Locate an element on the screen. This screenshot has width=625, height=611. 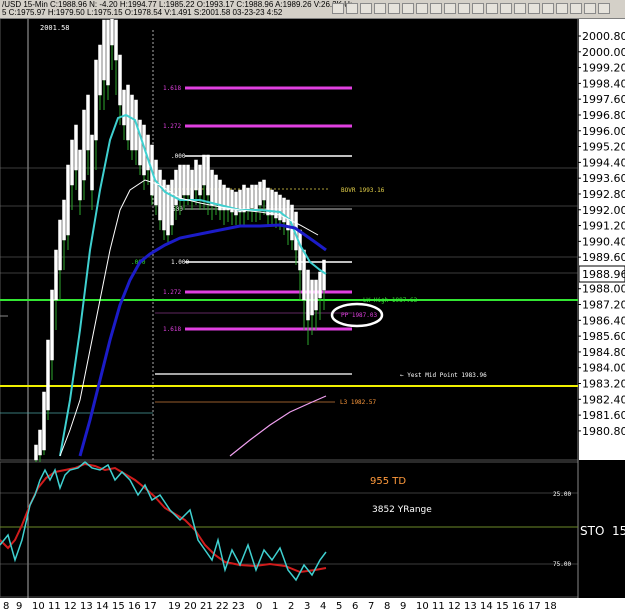
price-label: 1998.40 is located at coordinates (603, 83).